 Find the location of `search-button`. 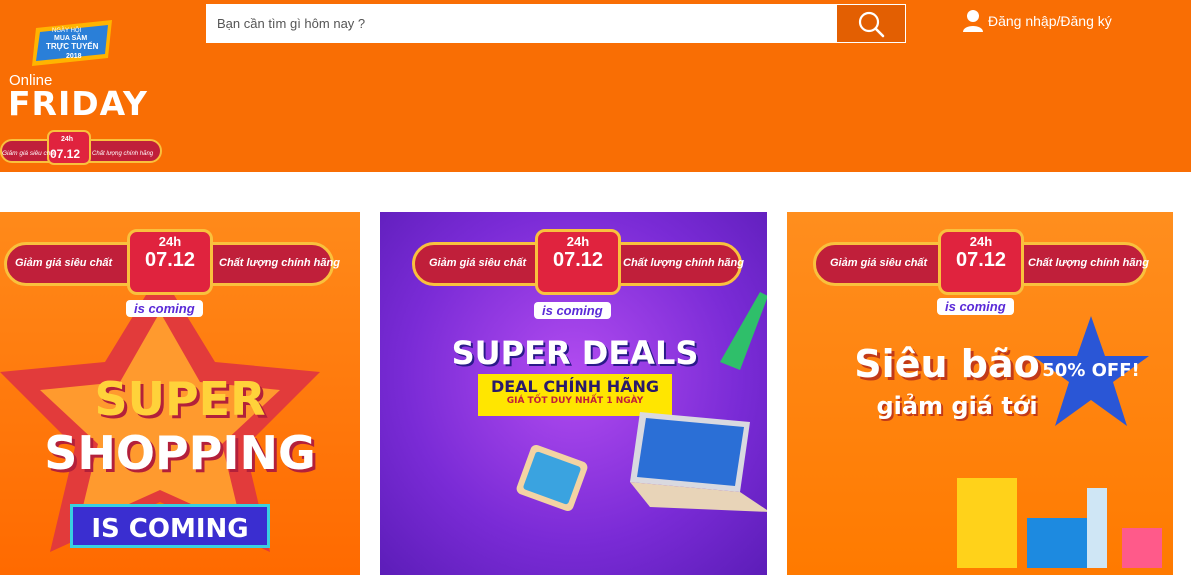

search-button is located at coordinates (871, 23).